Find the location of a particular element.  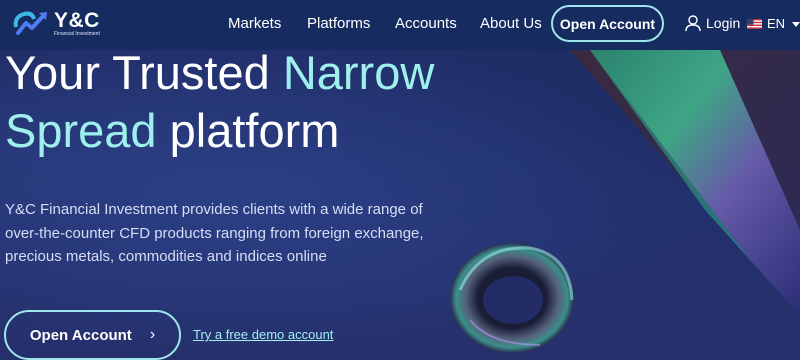

nav-link-about-us: About Us is located at coordinates (511, 23).